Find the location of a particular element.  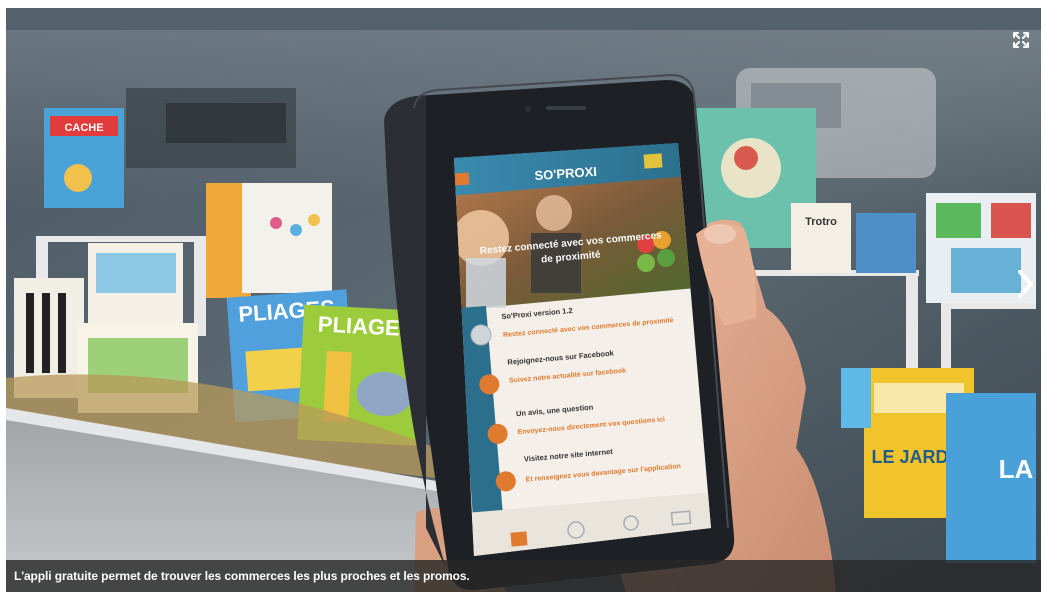

expand-arrows-icon is located at coordinates (1021, 40).